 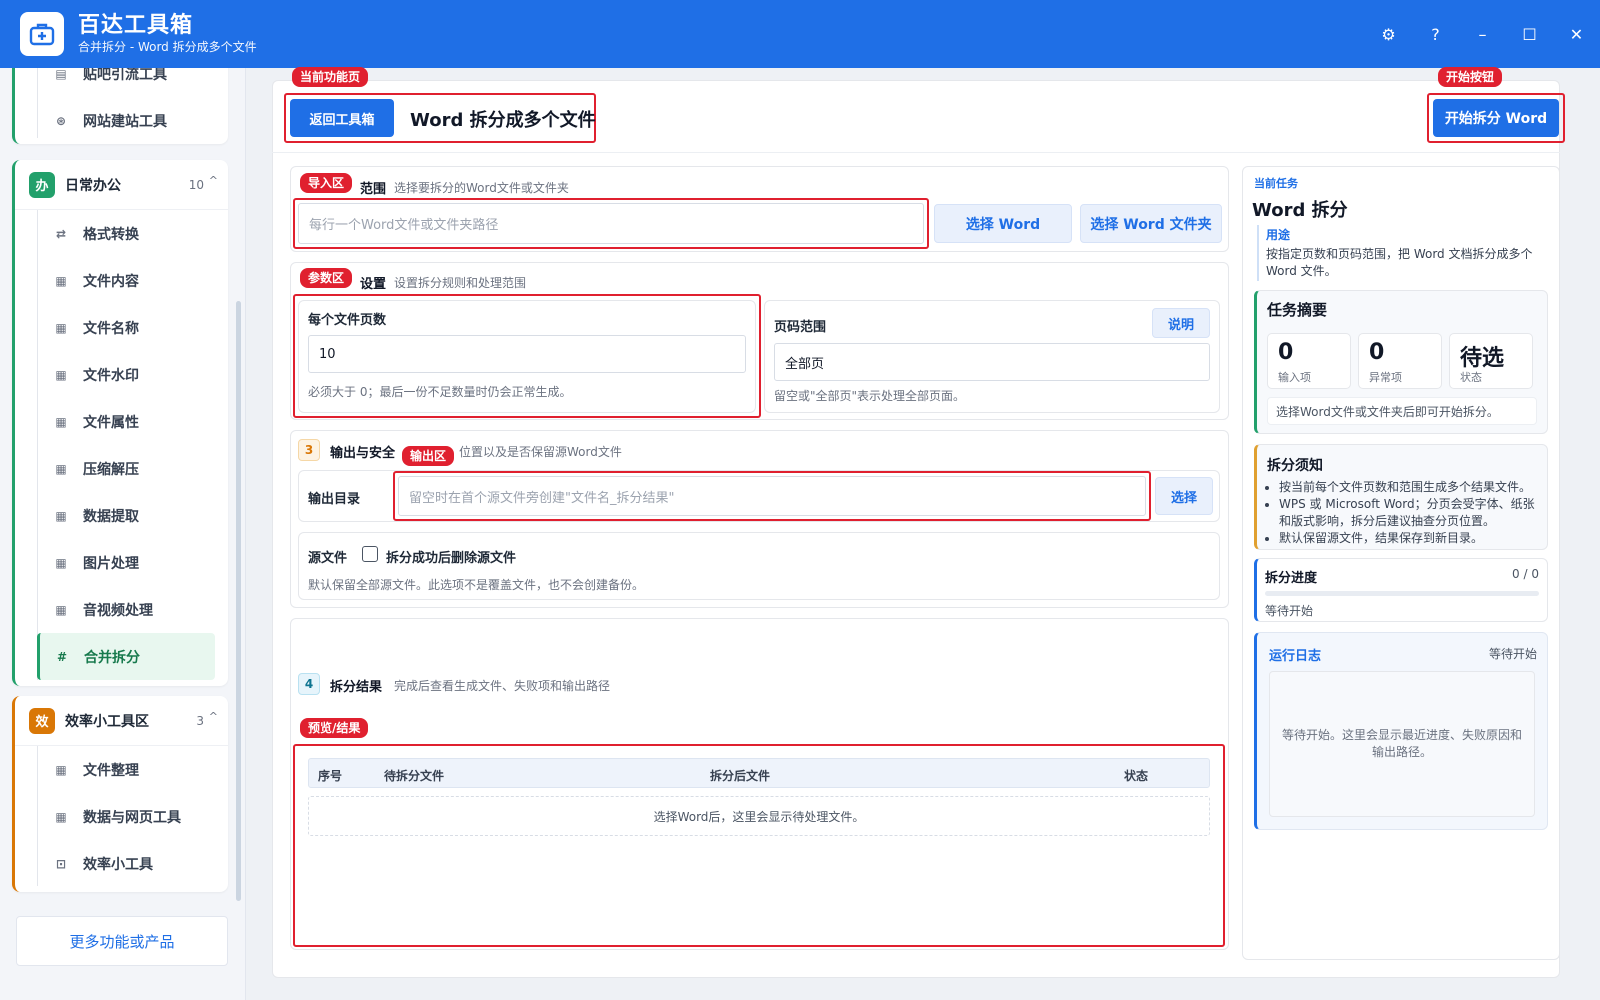 What do you see at coordinates (428, 456) in the screenshot?
I see `annotation-output: 输出区` at bounding box center [428, 456].